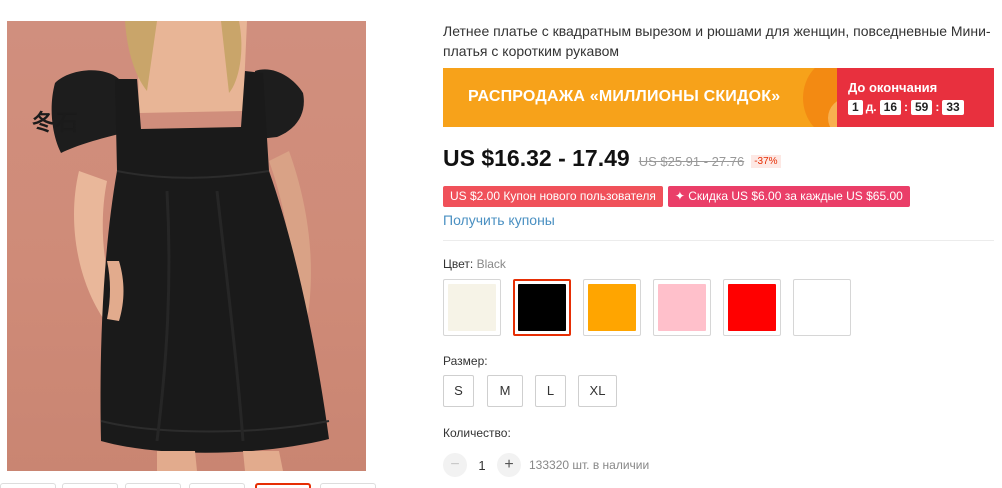  Describe the element at coordinates (499, 220) in the screenshot. I see `get-coupons-link: Получить купоны` at that location.